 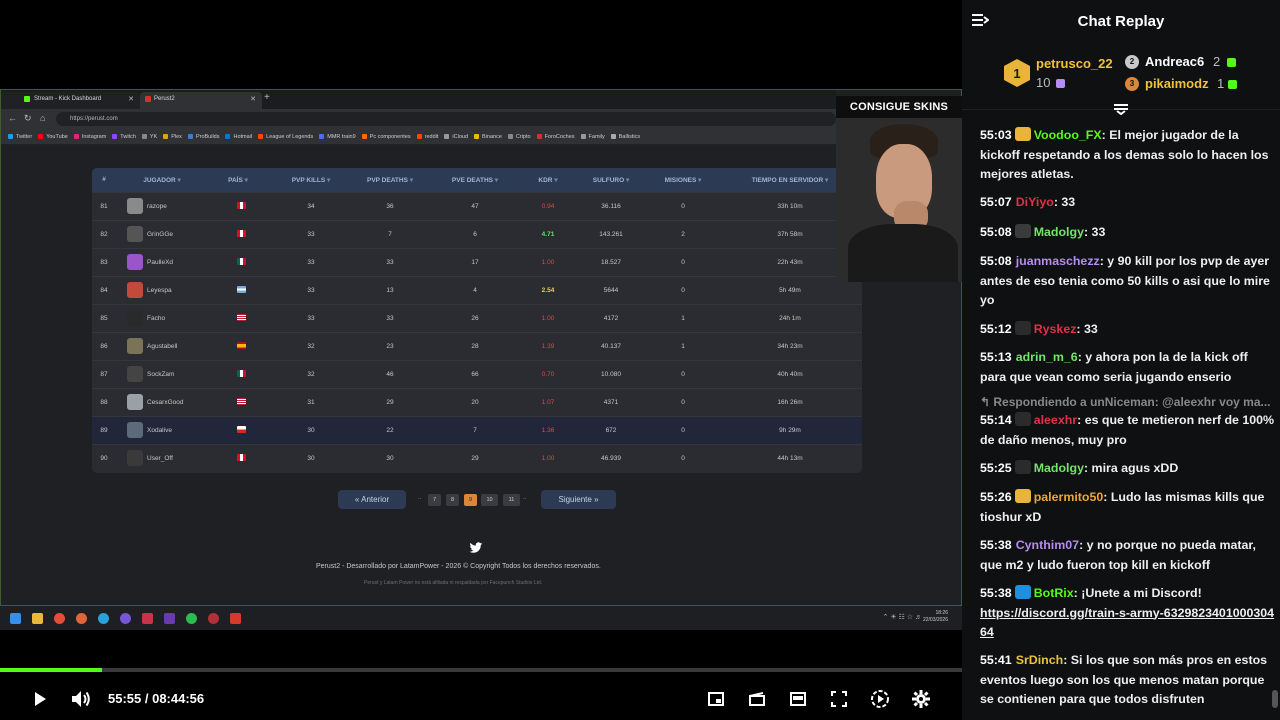 What do you see at coordinates (238, 180) in the screenshot?
I see `column-header: PAÍS` at bounding box center [238, 180].